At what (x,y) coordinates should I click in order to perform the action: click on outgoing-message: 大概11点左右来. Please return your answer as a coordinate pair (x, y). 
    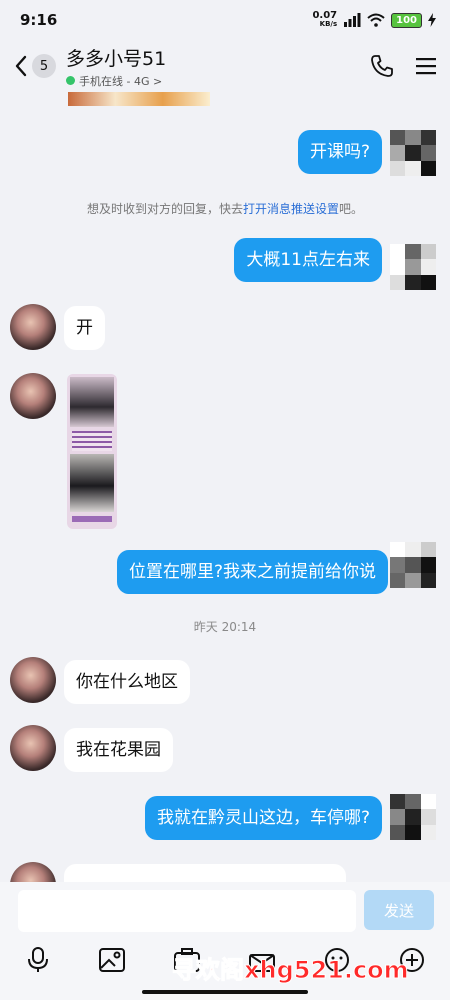
    Looking at the image, I should click on (308, 260).